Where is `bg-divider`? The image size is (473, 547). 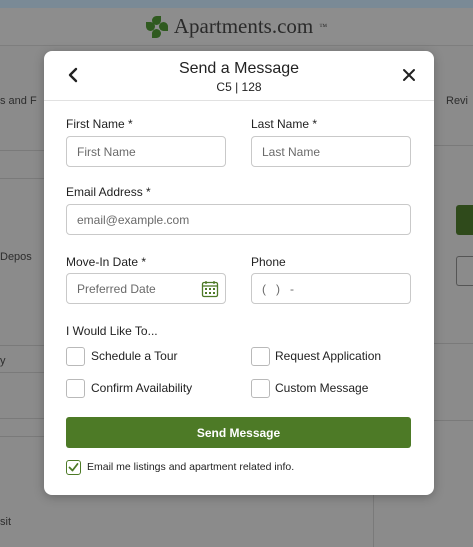
bg-divider is located at coordinates (373, 520).